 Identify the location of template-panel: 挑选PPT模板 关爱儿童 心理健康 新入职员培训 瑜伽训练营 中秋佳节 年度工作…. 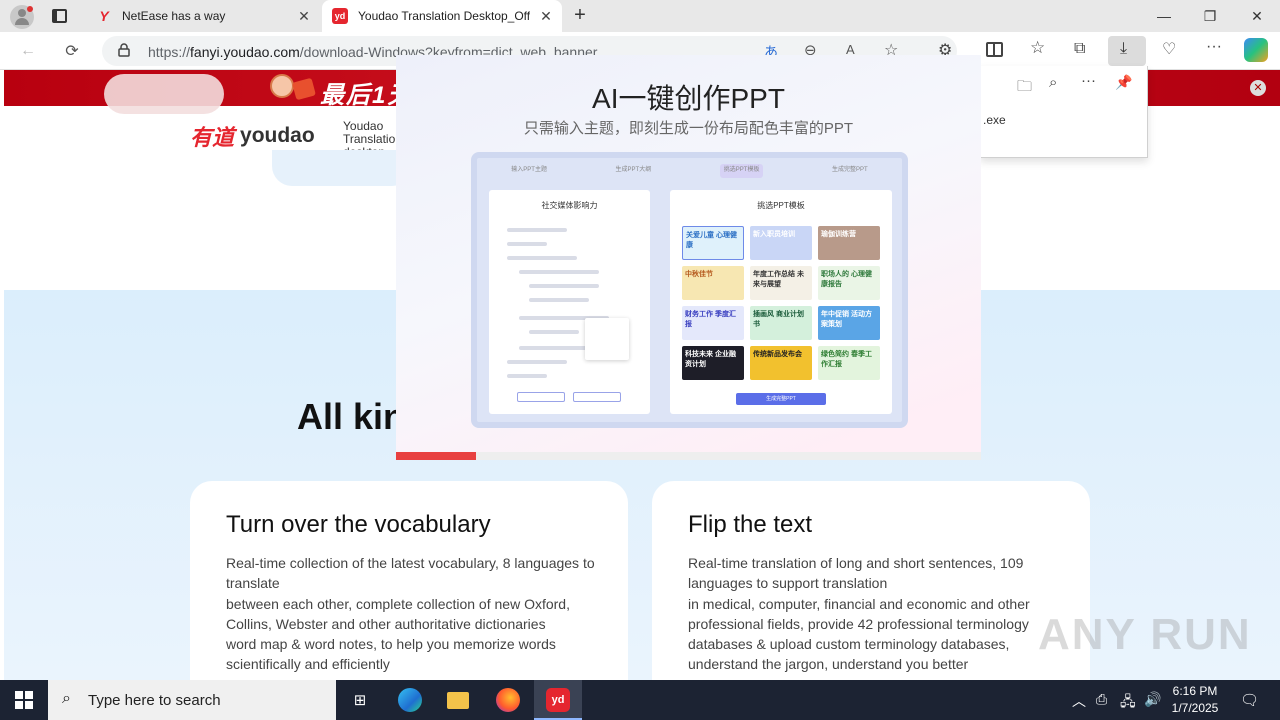
(781, 302).